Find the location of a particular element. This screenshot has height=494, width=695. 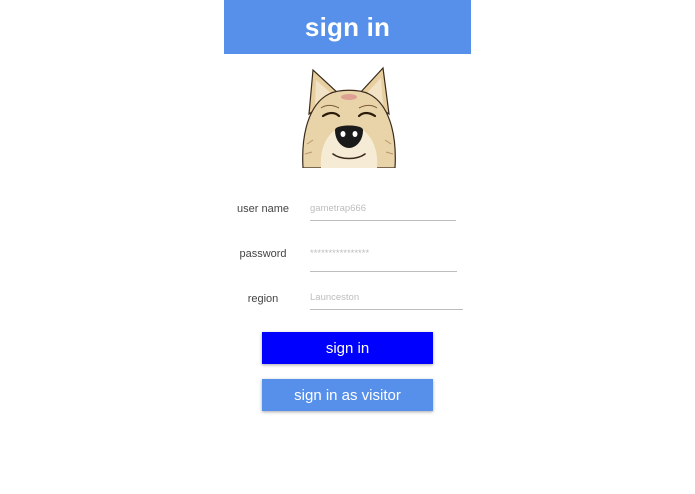

title-bar: sign in is located at coordinates (347, 27).